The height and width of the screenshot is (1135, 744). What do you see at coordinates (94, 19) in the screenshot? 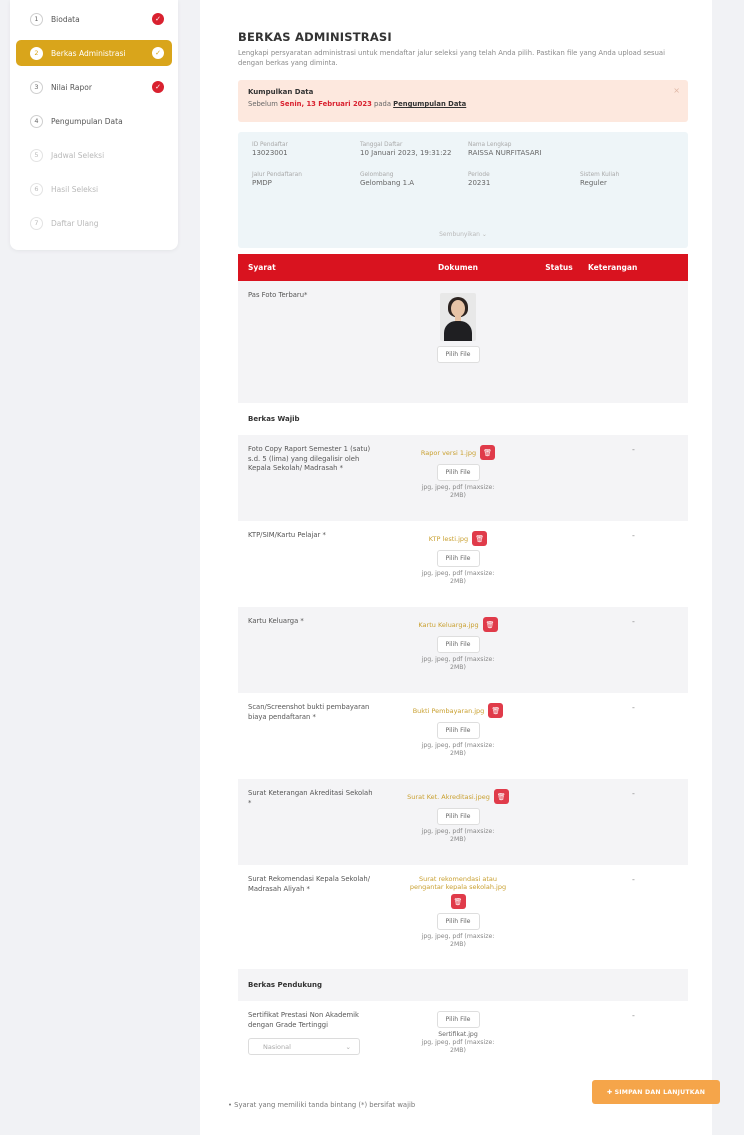
I see `step-biodata: 1 Biodata ✓` at bounding box center [94, 19].